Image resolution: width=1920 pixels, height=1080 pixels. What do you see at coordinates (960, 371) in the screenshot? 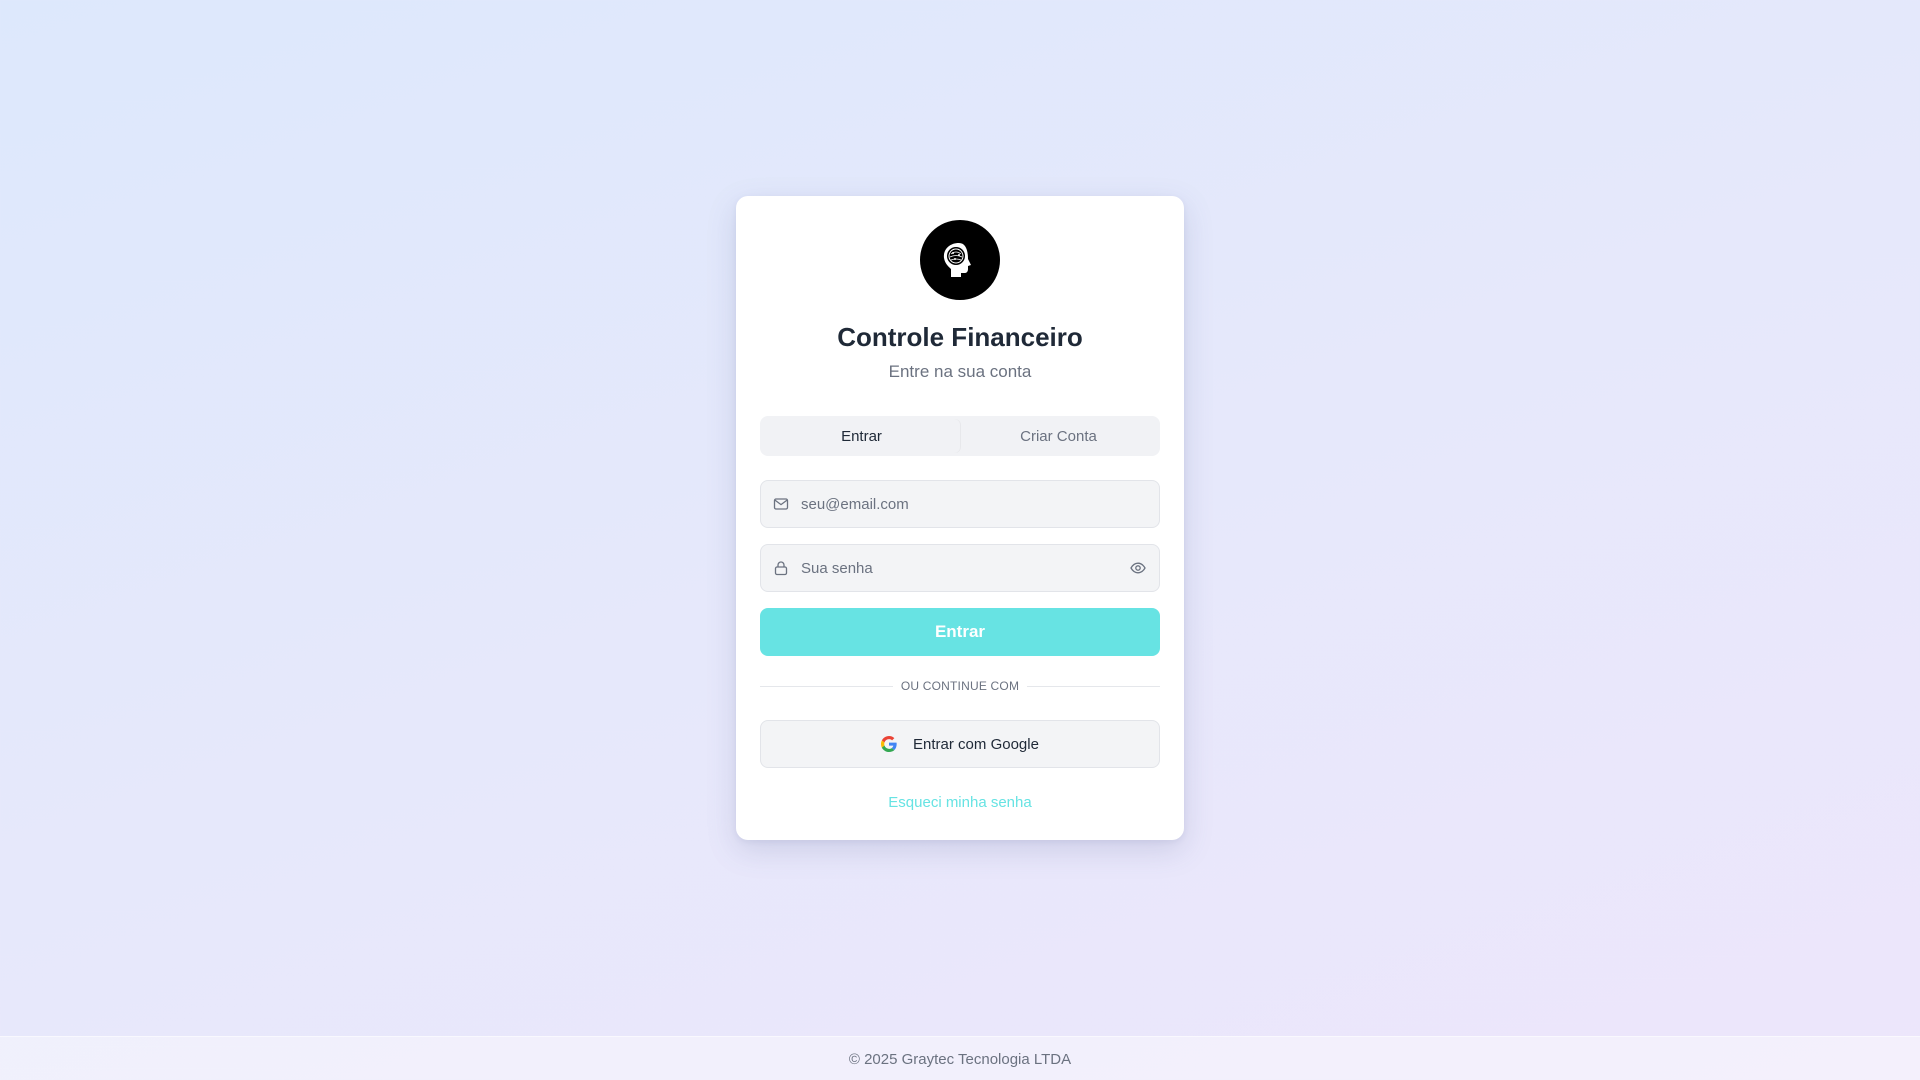
I see `page-subtitle: Entre na sua conta` at bounding box center [960, 371].